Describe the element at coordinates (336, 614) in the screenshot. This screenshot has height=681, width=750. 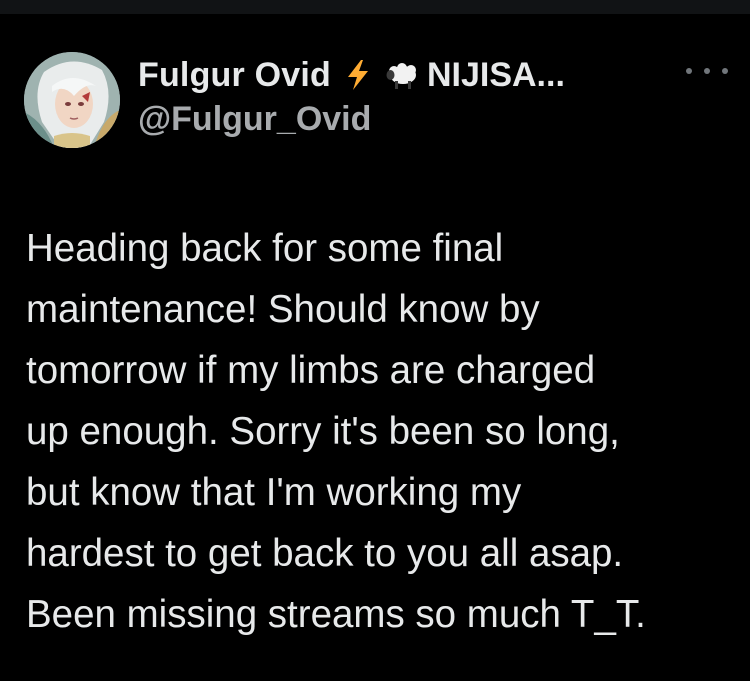
I see `tweet-text-line: Been missing streams so much T_T.` at that location.